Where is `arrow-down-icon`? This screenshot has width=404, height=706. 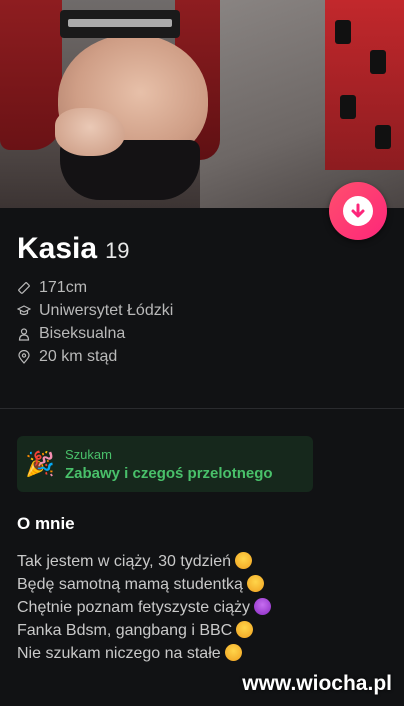
arrow-down-icon is located at coordinates (358, 211).